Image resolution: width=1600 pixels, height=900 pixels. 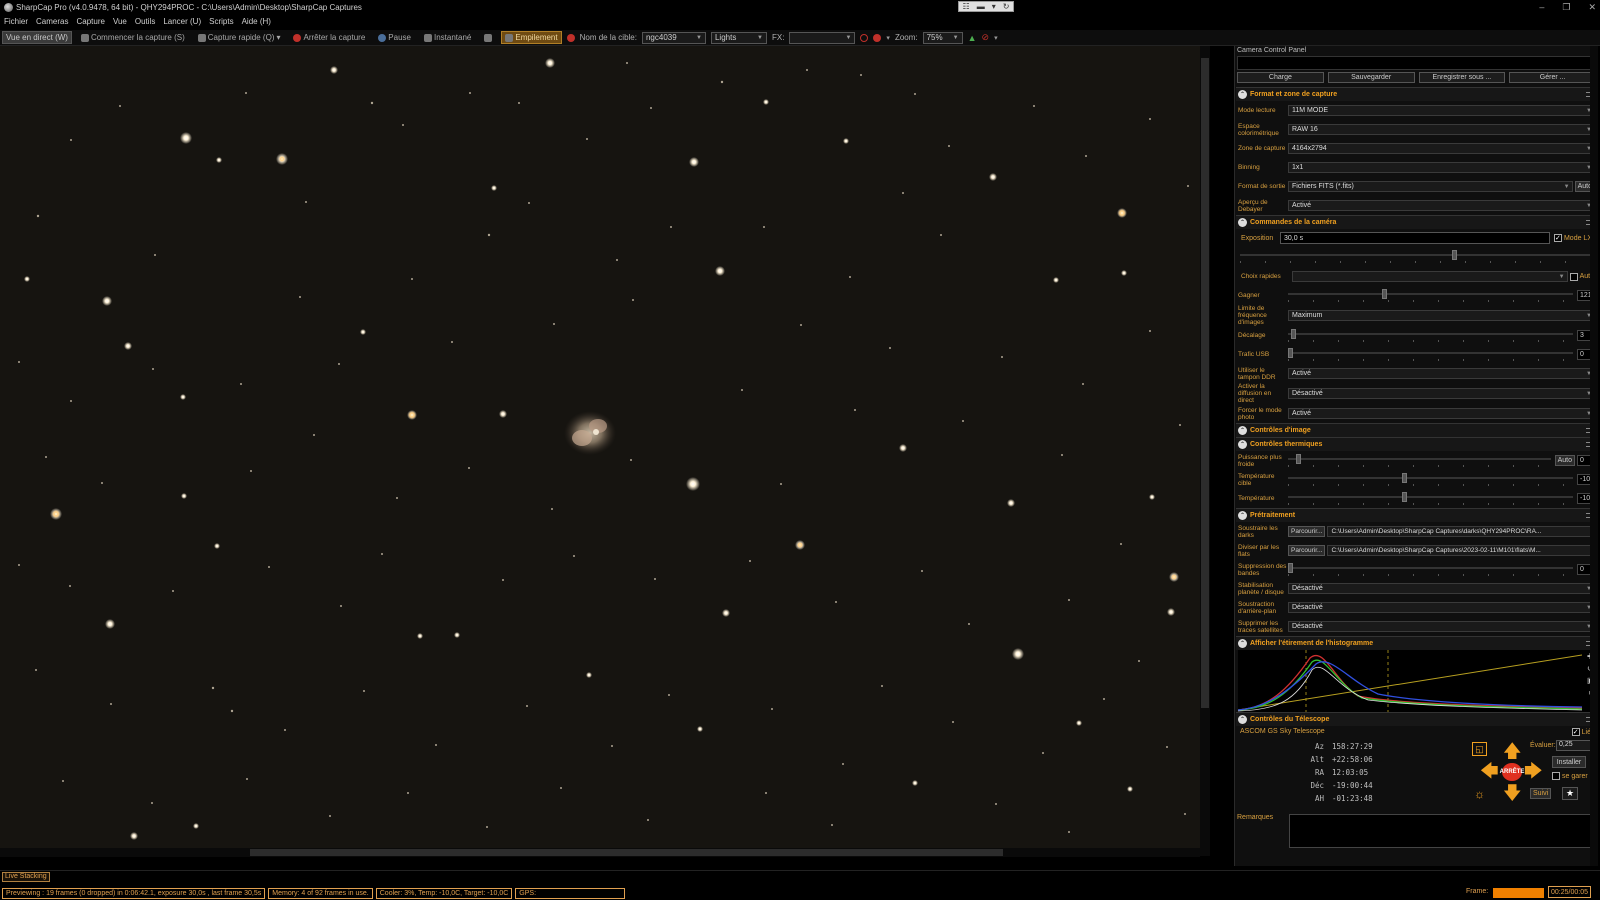 I want to click on histogram-icon: ▲, so click(x=972, y=38).